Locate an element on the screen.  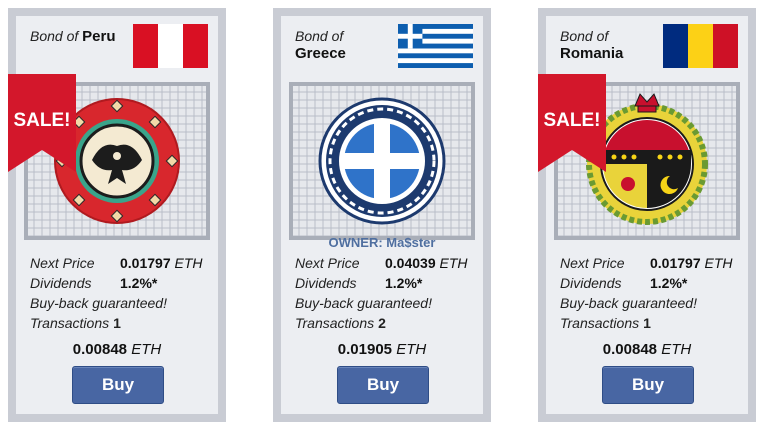
greece-flag-icon is located at coordinates (435, 46).